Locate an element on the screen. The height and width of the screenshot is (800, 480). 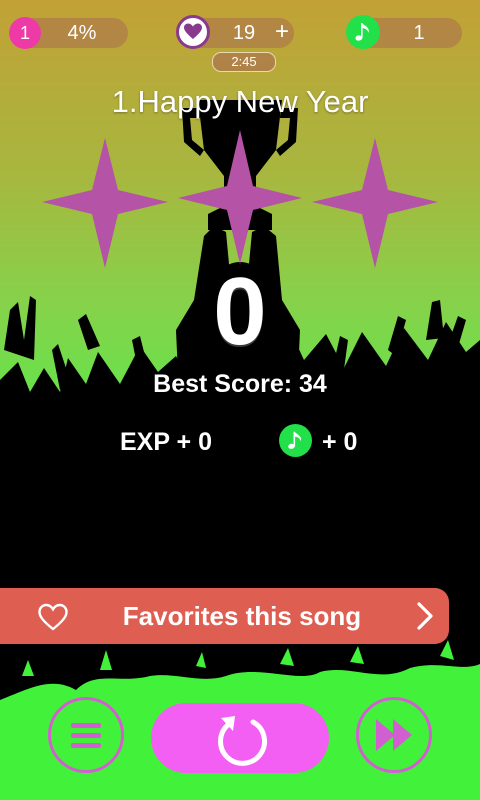
chevron-right-icon is located at coordinates (425, 616).